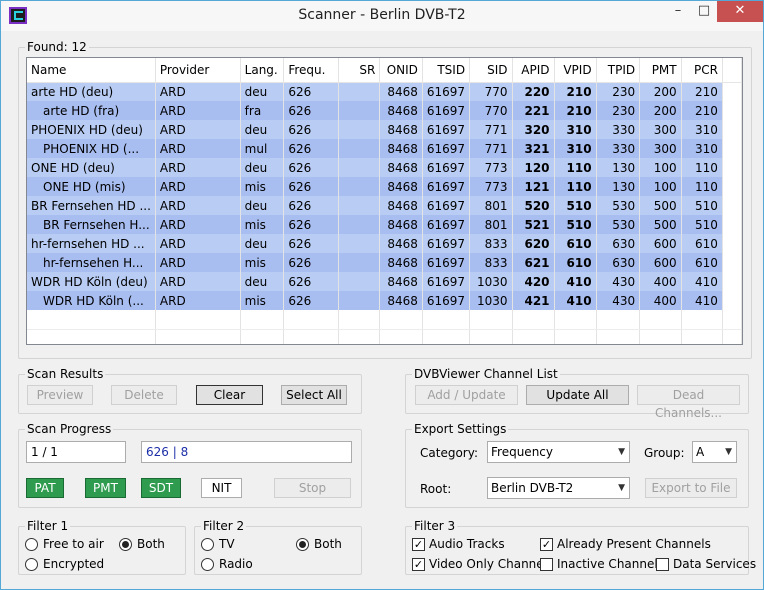 The width and height of the screenshot is (764, 590). Describe the element at coordinates (144, 395) in the screenshot. I see `delete-button: Delete` at that location.